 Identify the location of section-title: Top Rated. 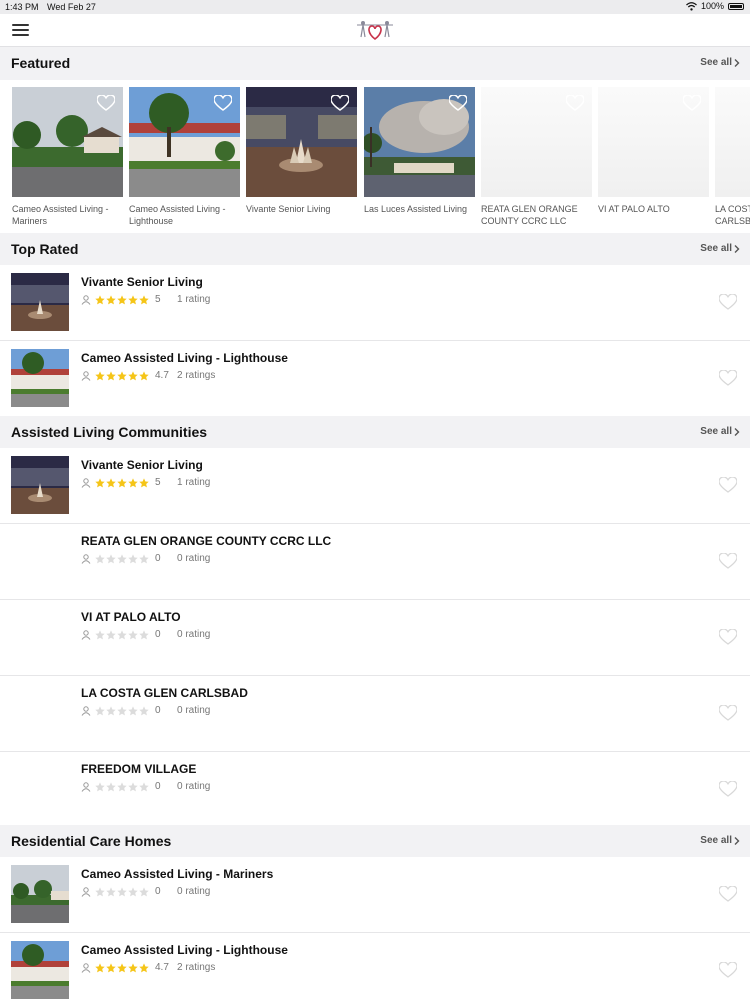
(45, 249).